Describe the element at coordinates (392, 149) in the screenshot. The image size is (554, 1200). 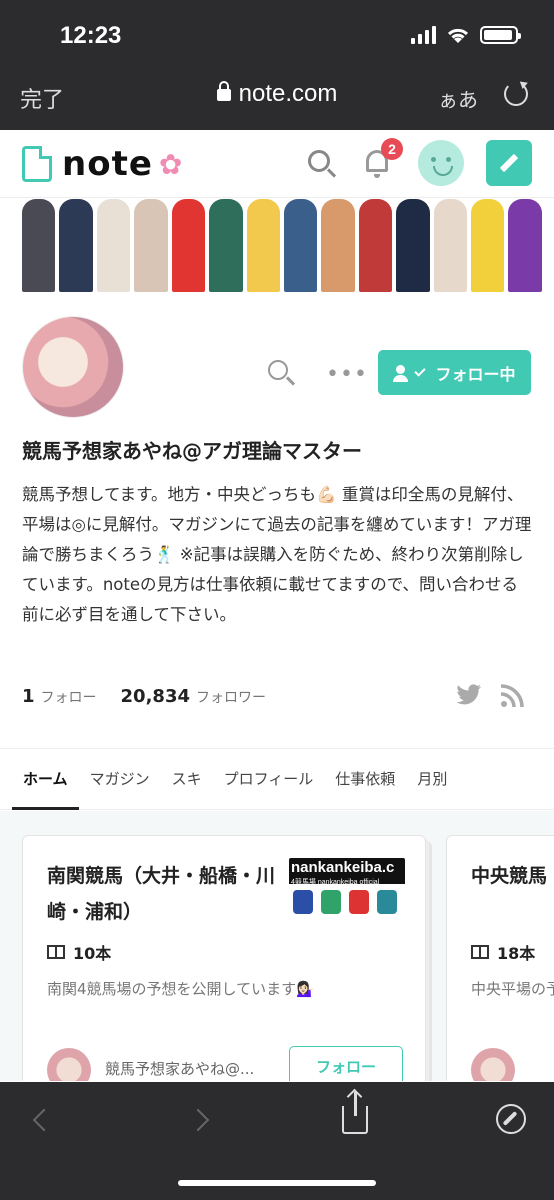
I see `notification-badge: 2` at that location.